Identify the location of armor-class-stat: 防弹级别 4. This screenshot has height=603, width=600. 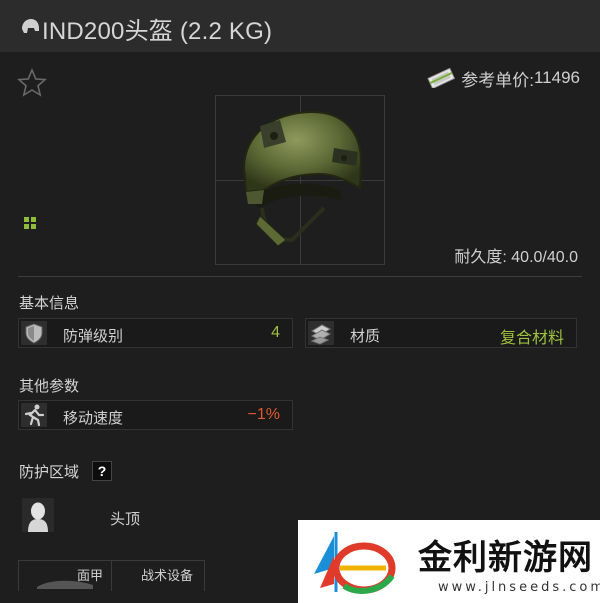
(155, 333).